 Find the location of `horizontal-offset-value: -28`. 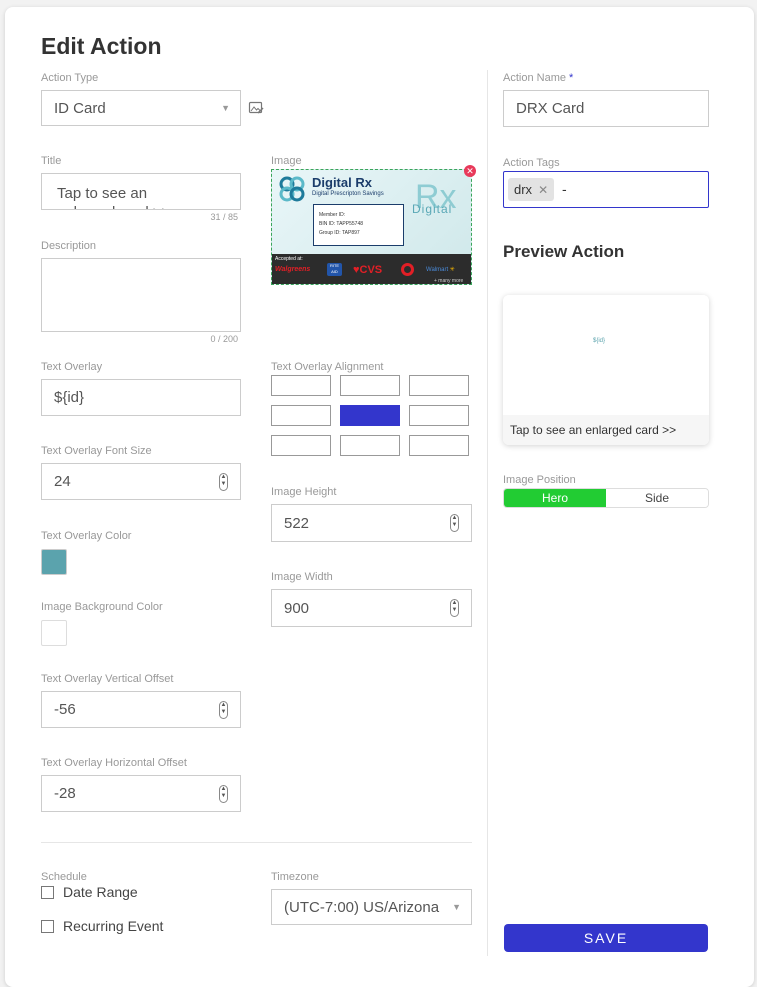

horizontal-offset-value: -28 is located at coordinates (65, 793).